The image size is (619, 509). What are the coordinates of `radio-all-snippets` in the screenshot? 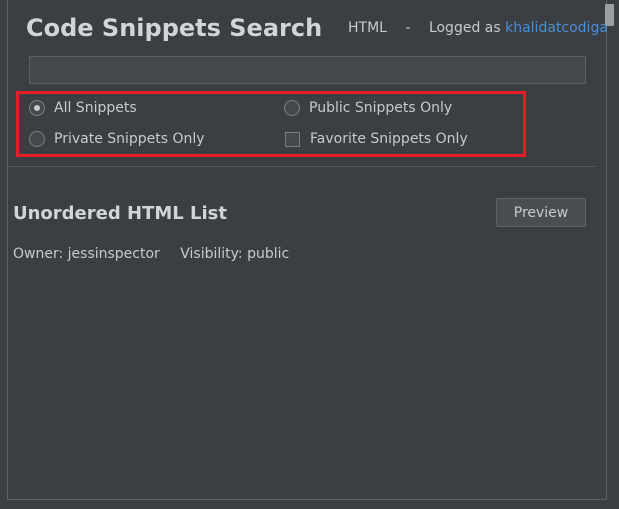 It's located at (37, 108).